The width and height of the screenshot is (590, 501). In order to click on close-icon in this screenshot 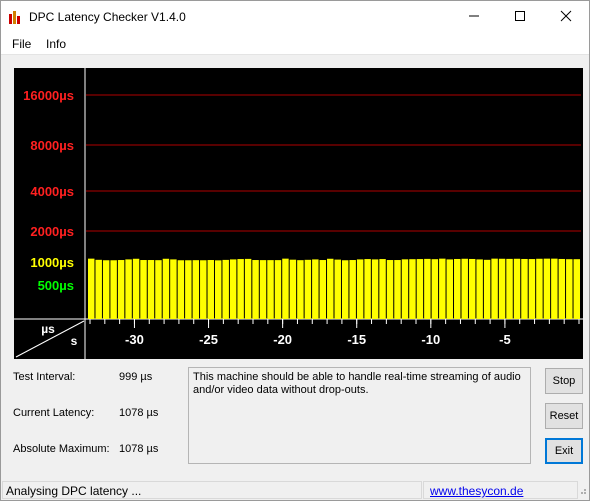, I will do `click(566, 17)`.